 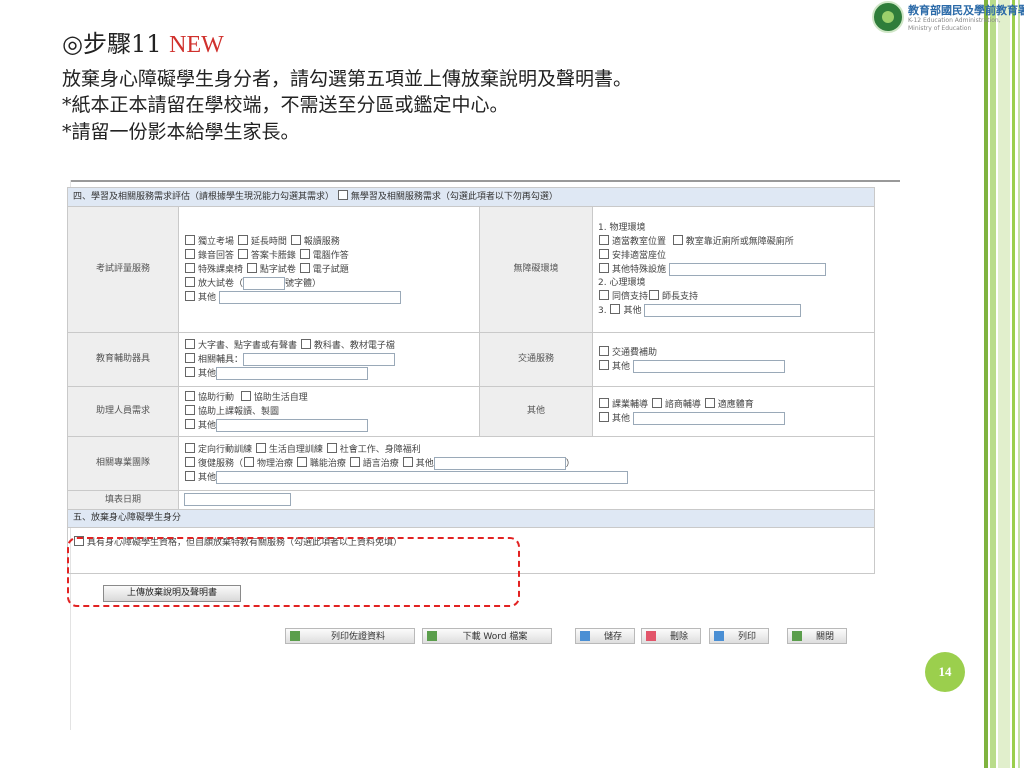 I want to click on delete-button: 刪除, so click(x=671, y=636).